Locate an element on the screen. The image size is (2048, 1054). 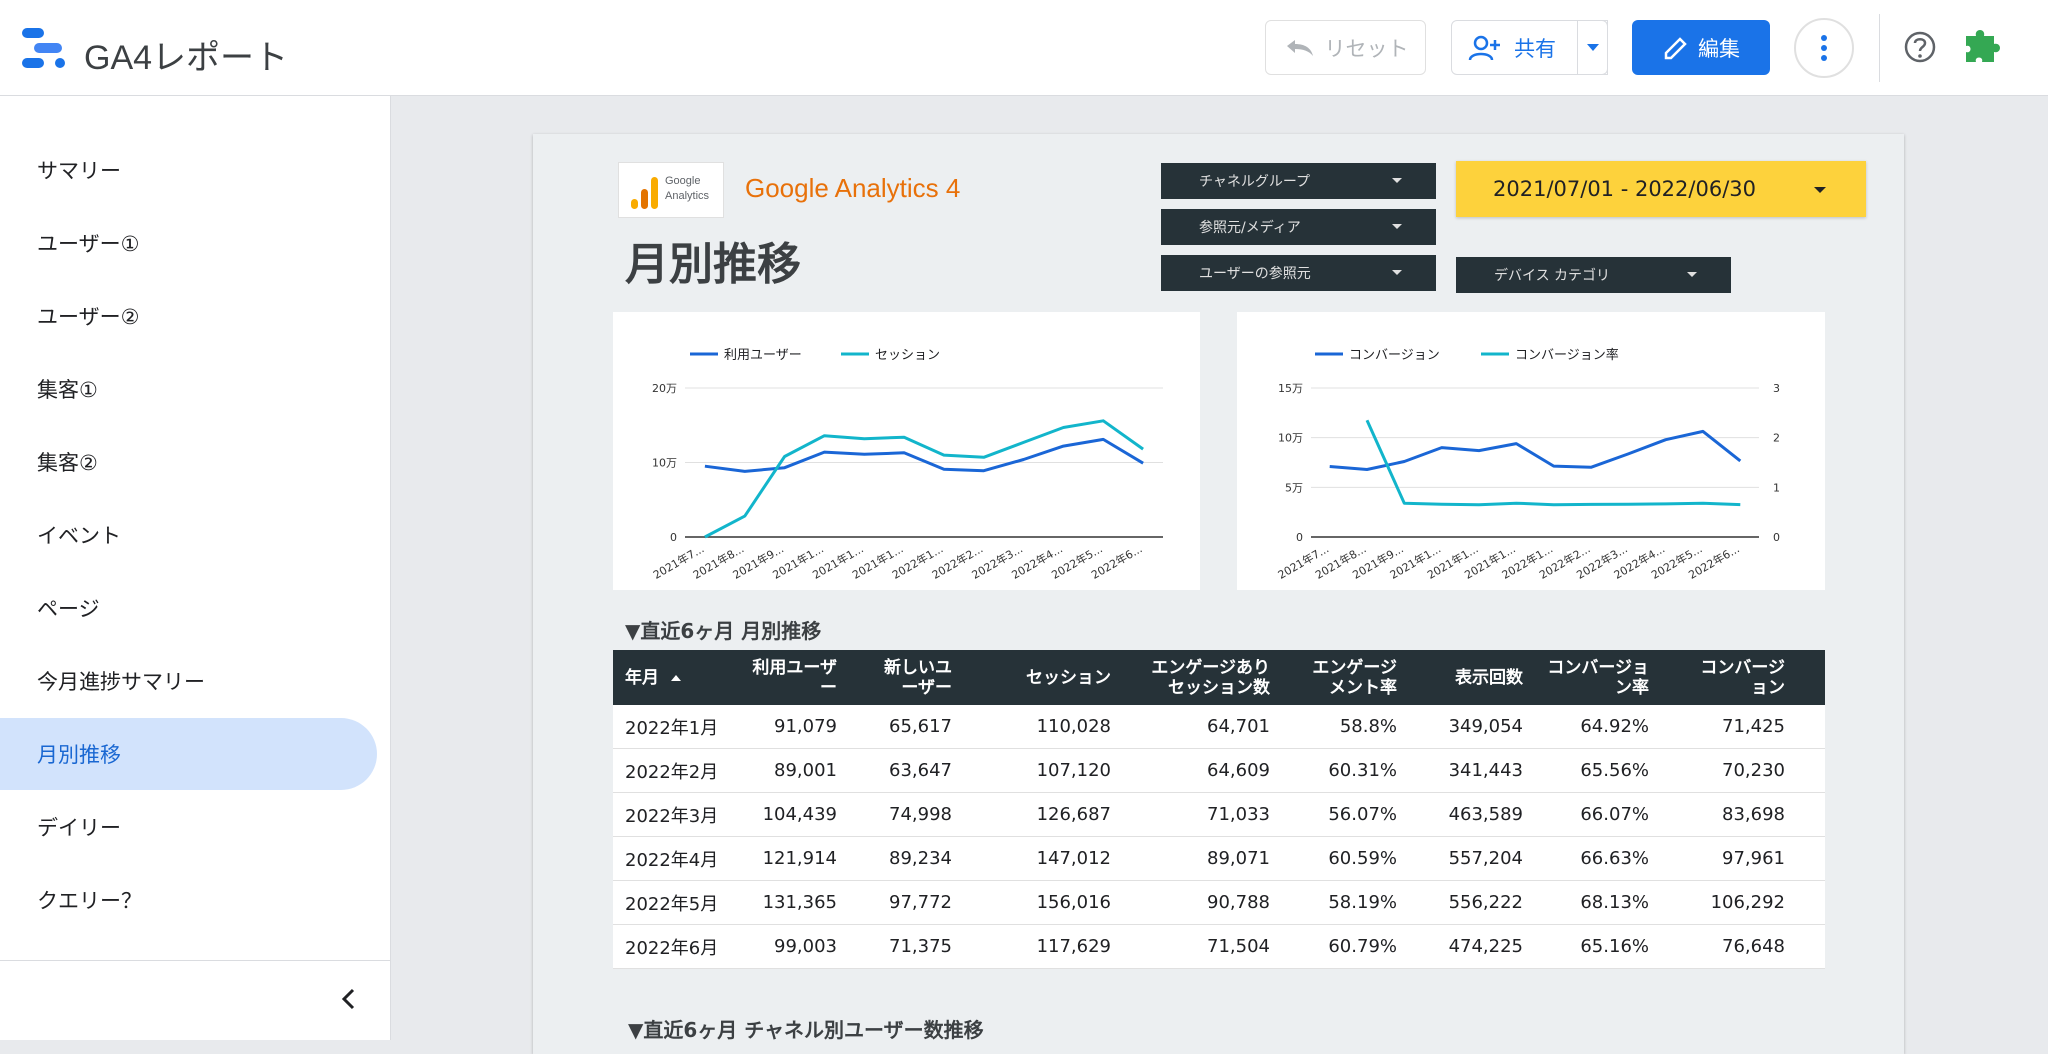
column-header-label: コンバージョ ン率 is located at coordinates (1598, 678).